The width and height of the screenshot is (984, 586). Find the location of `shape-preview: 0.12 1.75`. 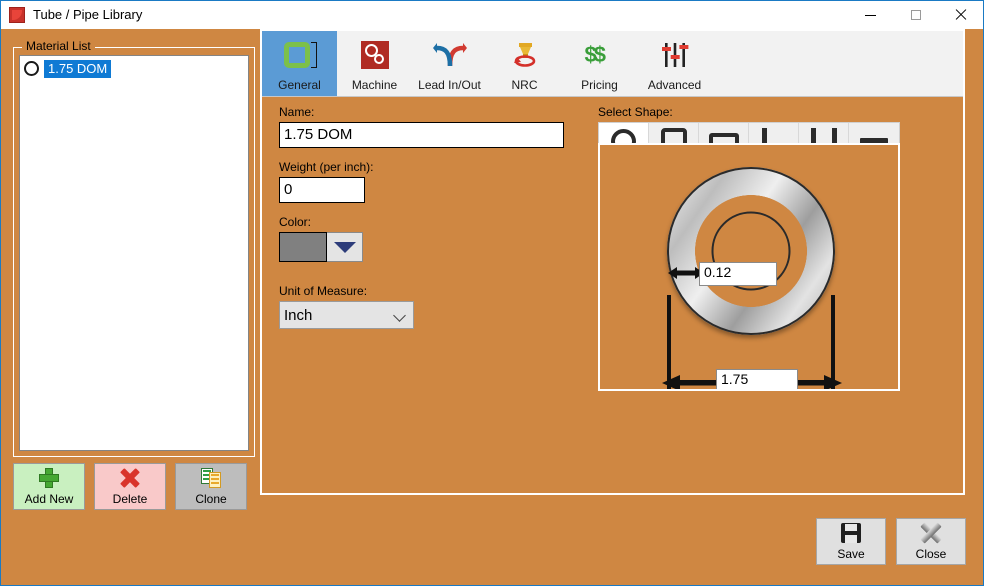

shape-preview: 0.12 1.75 is located at coordinates (749, 267).